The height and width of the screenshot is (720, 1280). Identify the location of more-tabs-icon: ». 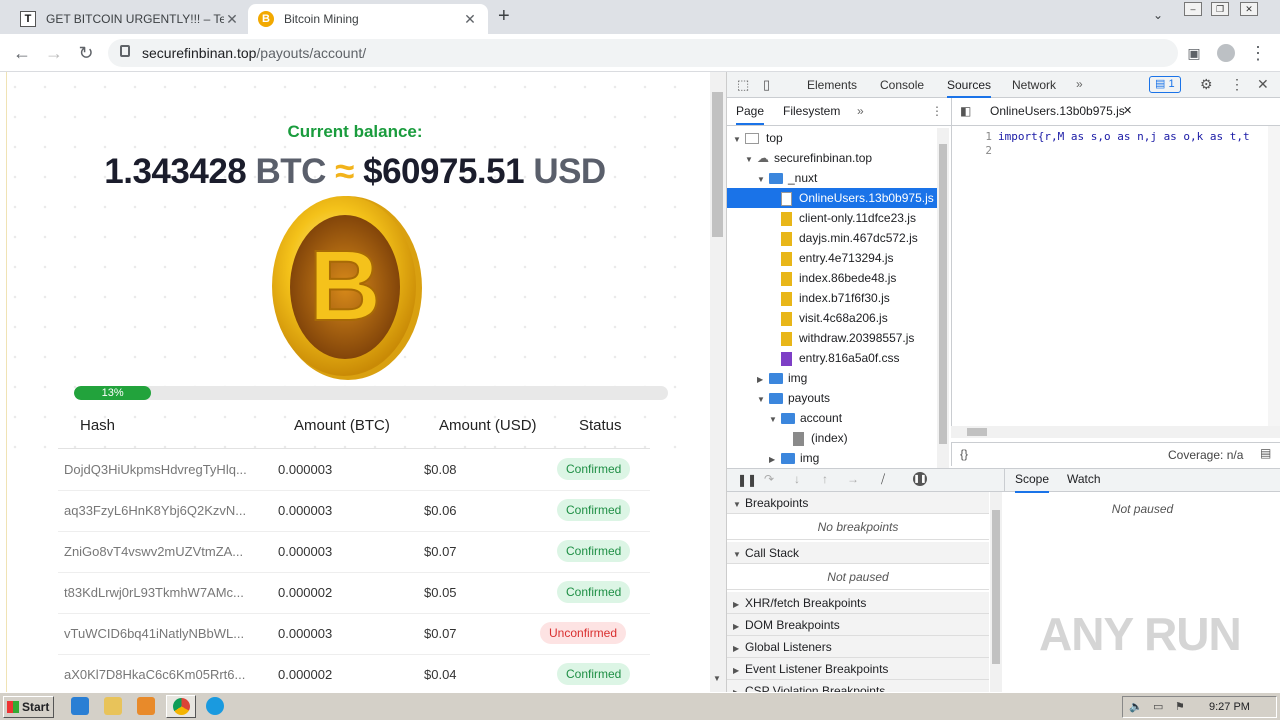
(1079, 84).